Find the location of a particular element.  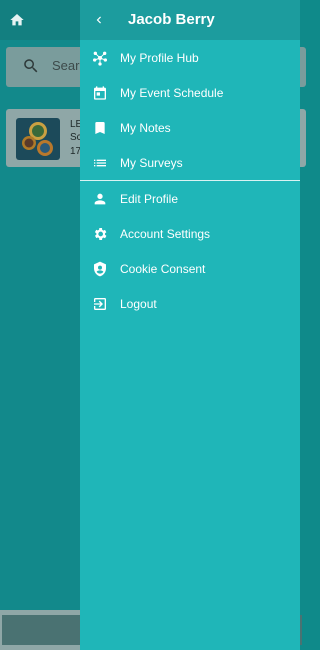

chevron-left-icon is located at coordinates (98, 20).